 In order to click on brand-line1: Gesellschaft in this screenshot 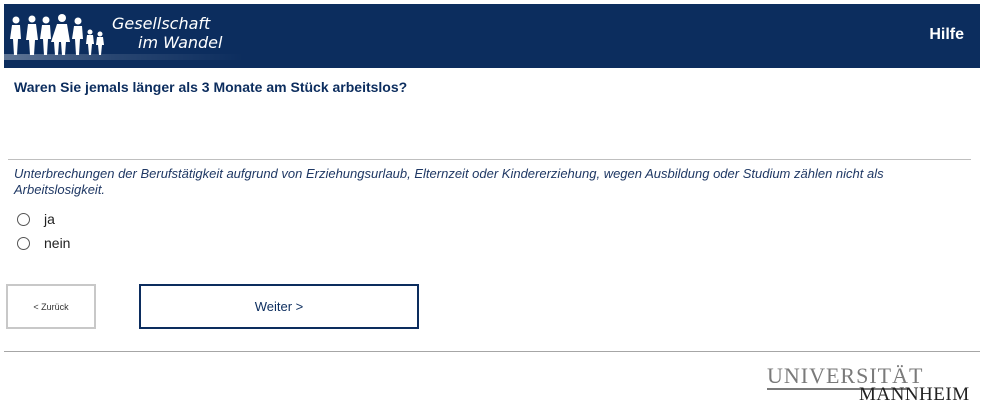, I will do `click(161, 23)`.